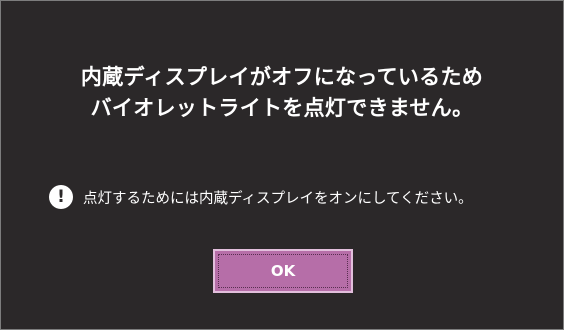 Image resolution: width=564 pixels, height=330 pixels. What do you see at coordinates (61, 197) in the screenshot?
I see `exclamation-circle-icon: !` at bounding box center [61, 197].